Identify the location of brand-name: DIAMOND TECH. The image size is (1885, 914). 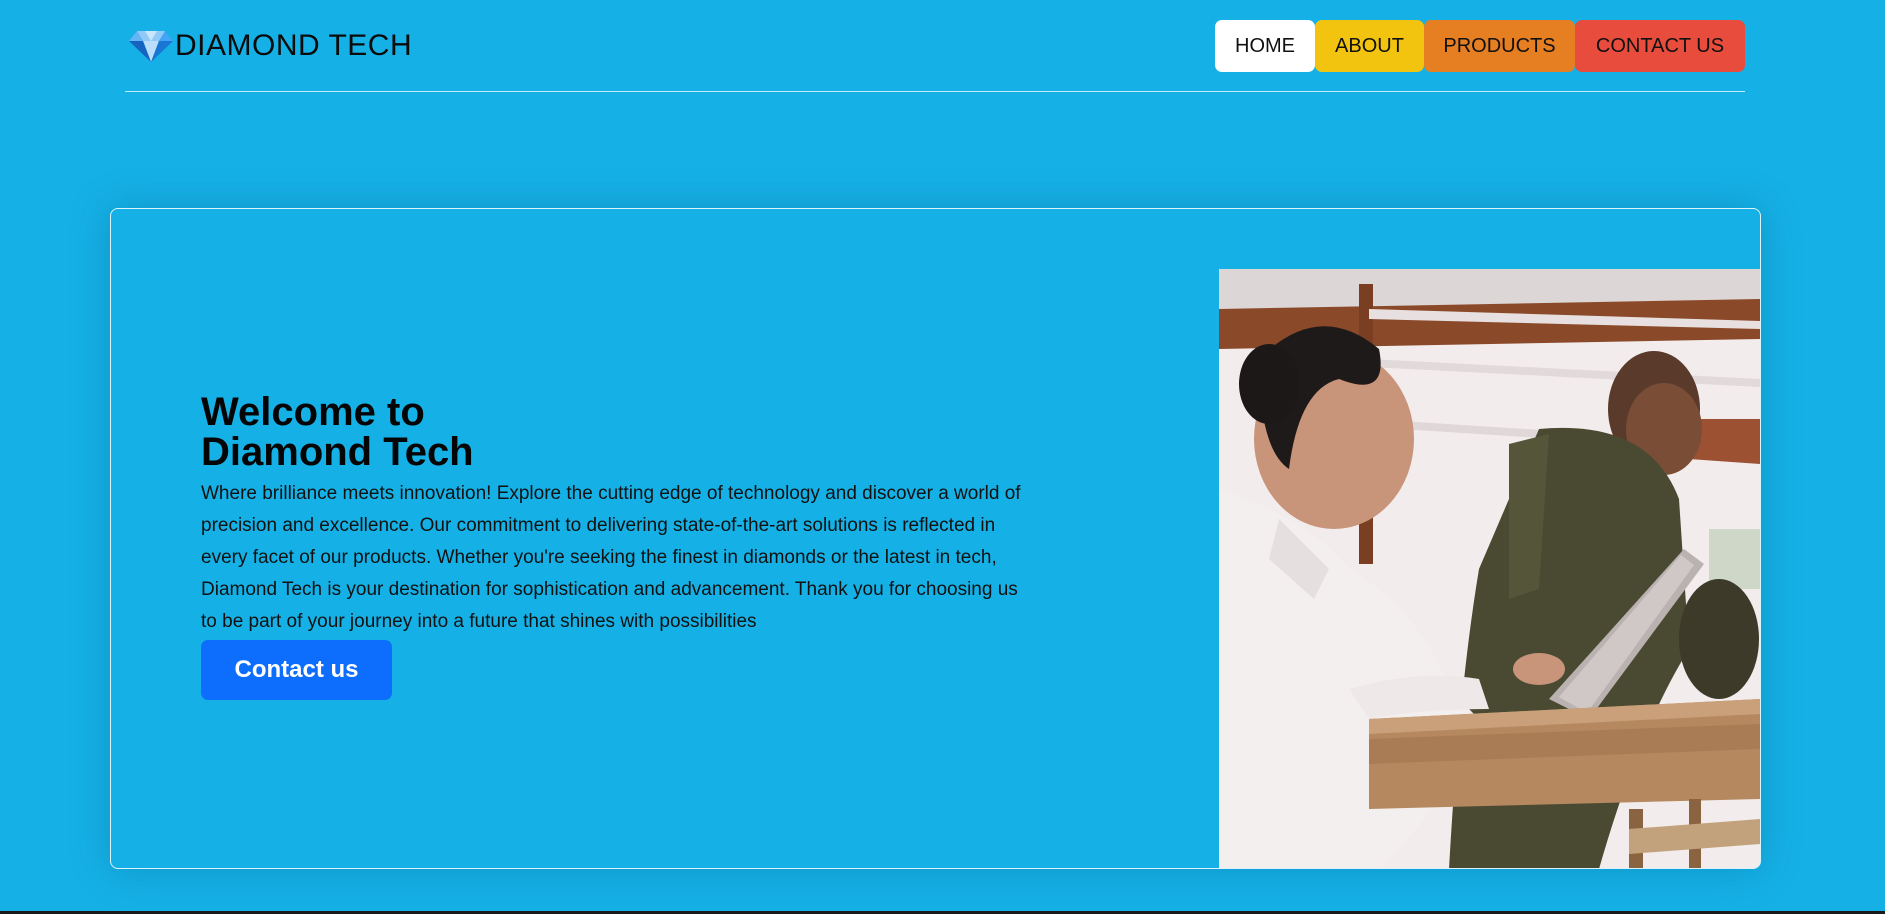
(294, 45).